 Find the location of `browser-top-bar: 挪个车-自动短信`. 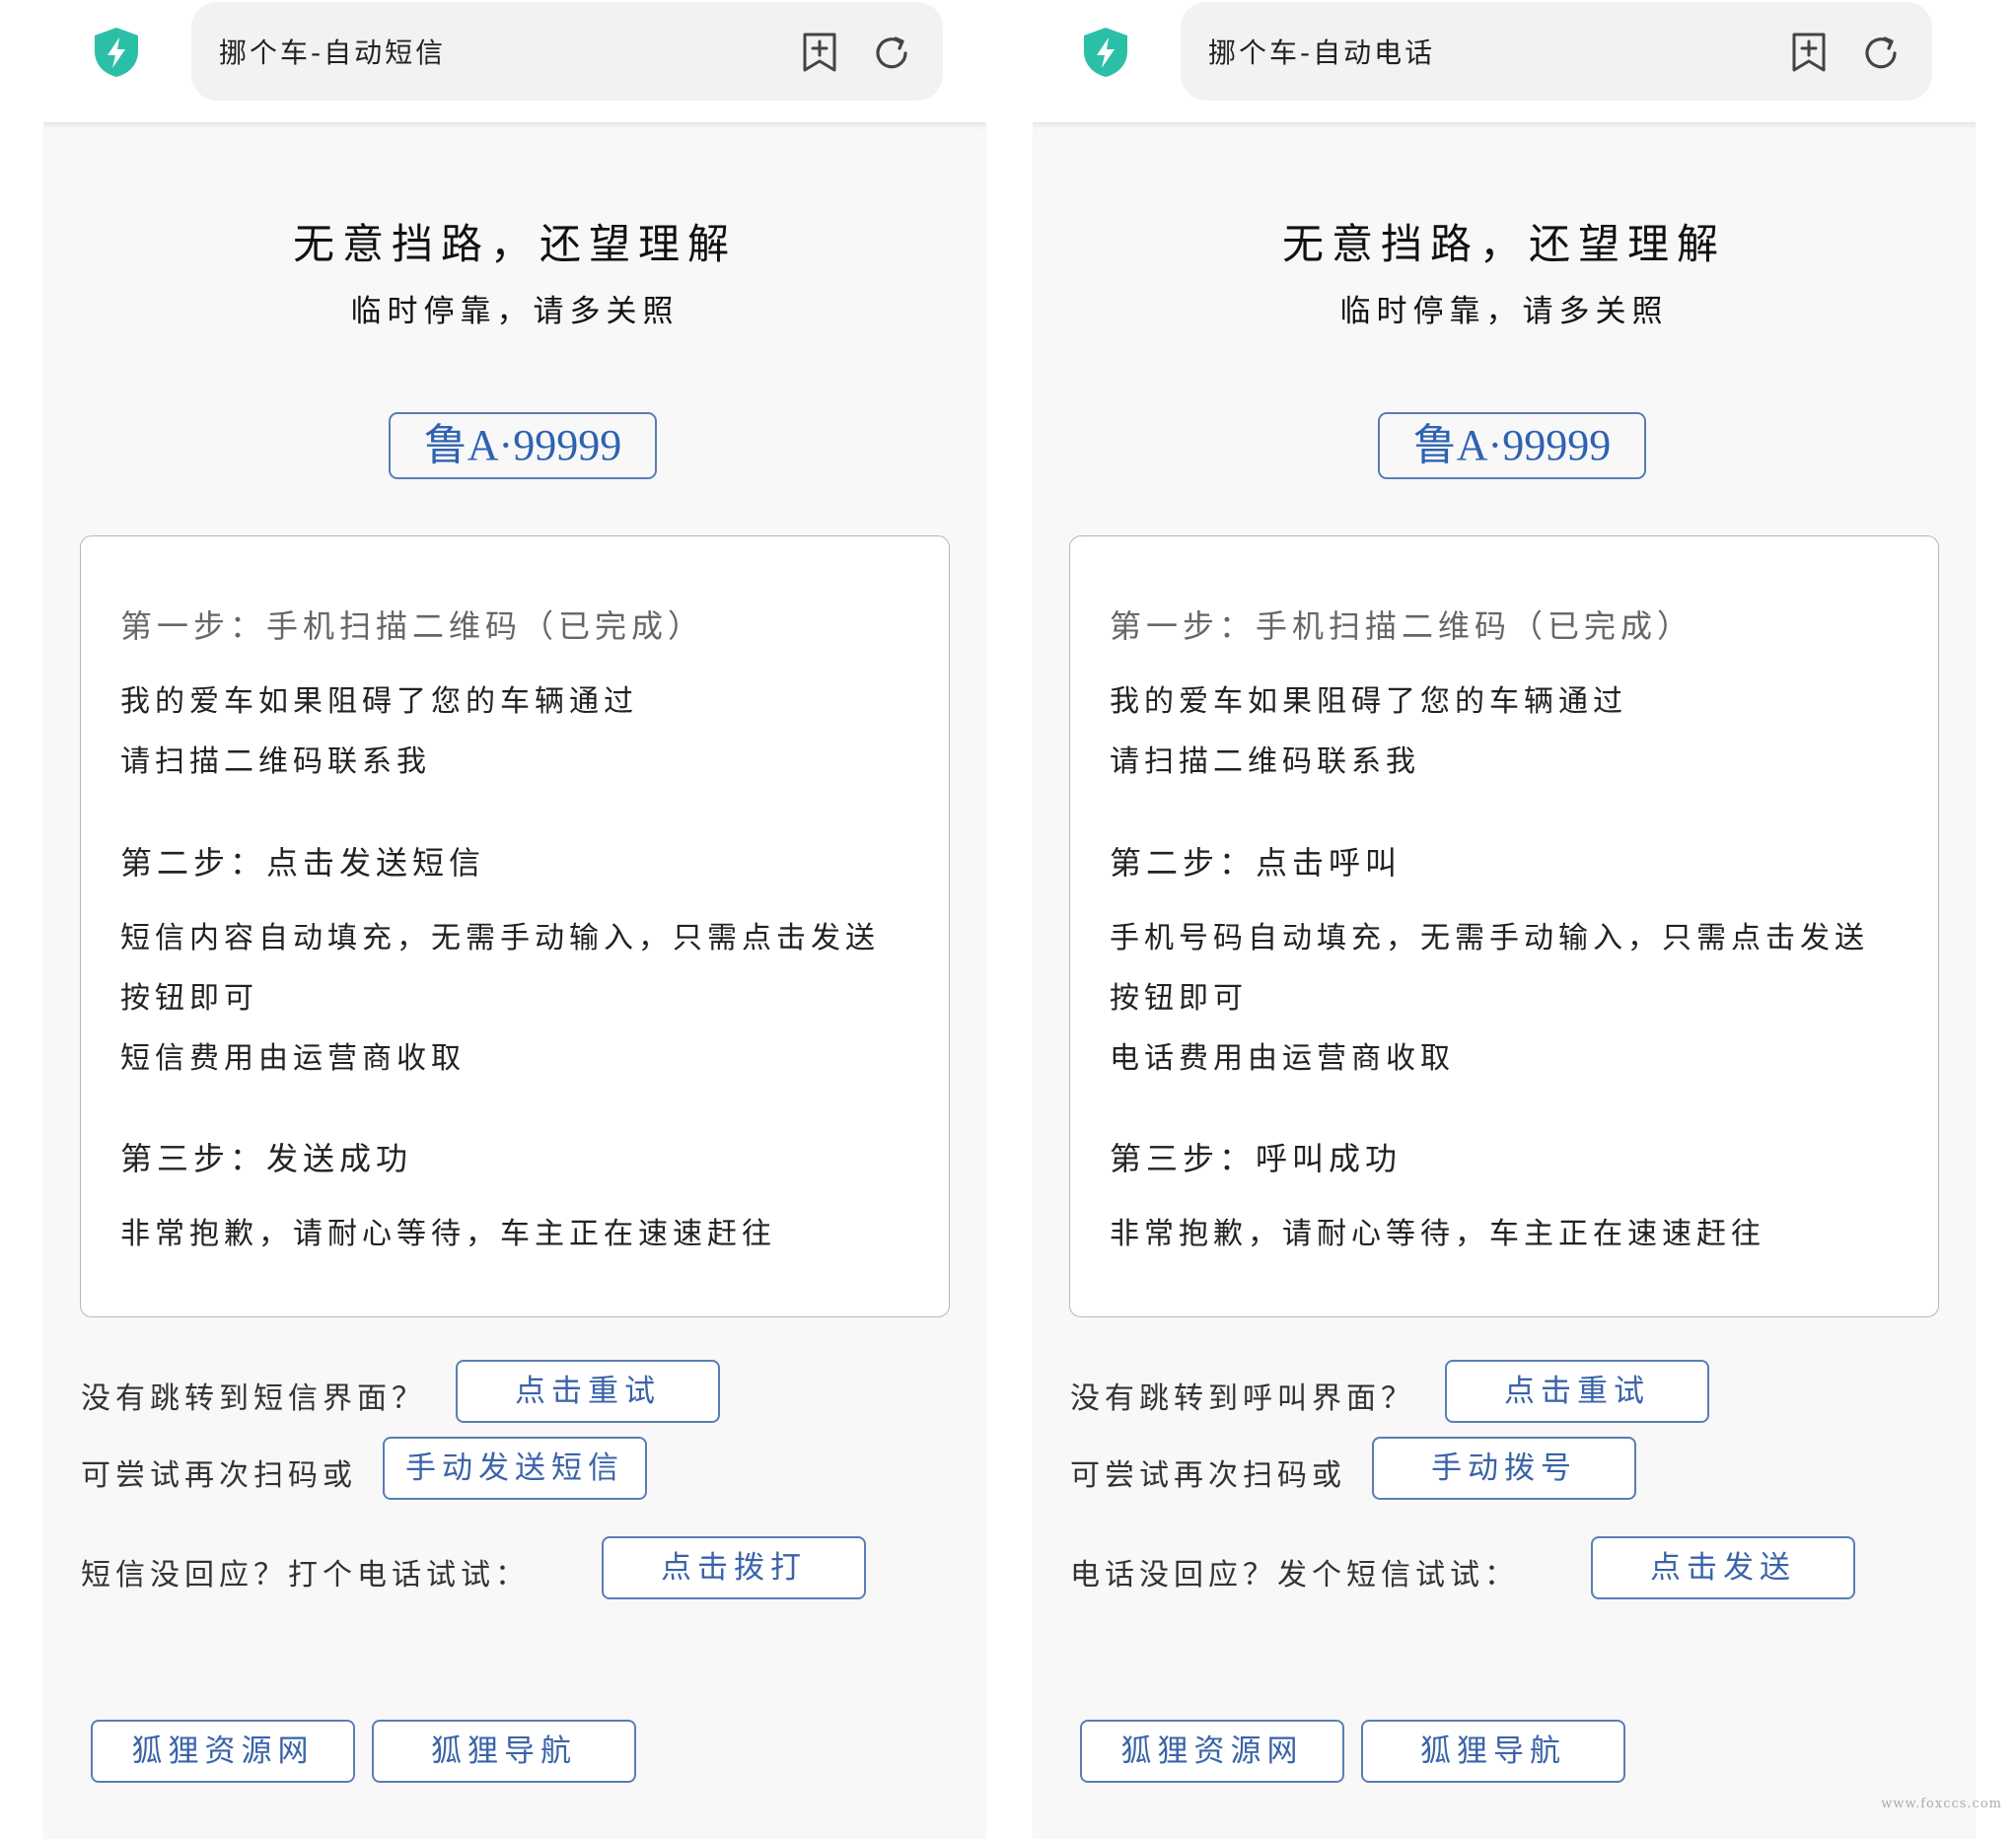

browser-top-bar: 挪个车-自动短信 is located at coordinates (493, 61).